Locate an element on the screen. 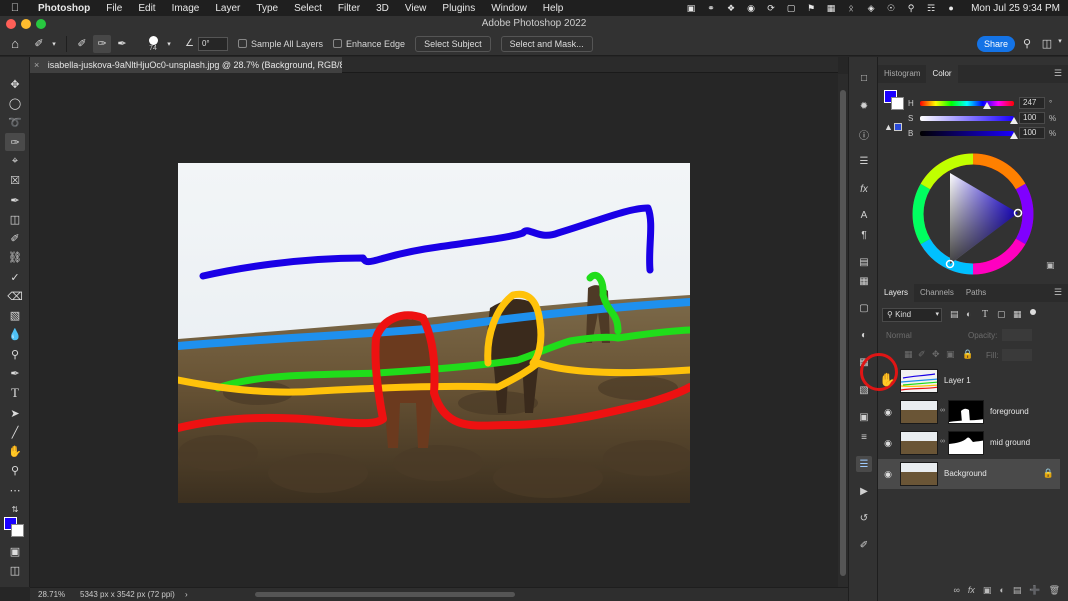 The image size is (1068, 601). background-color-chip is located at coordinates (897, 103).